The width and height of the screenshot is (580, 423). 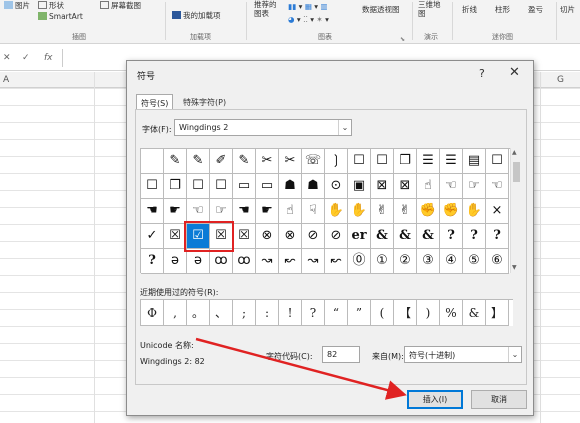 I want to click on annotation-overlay, so click(x=301, y=368).